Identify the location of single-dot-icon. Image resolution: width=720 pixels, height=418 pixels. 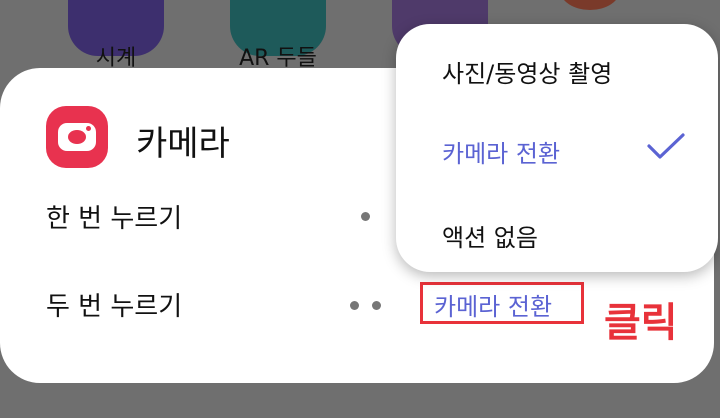
(365, 216).